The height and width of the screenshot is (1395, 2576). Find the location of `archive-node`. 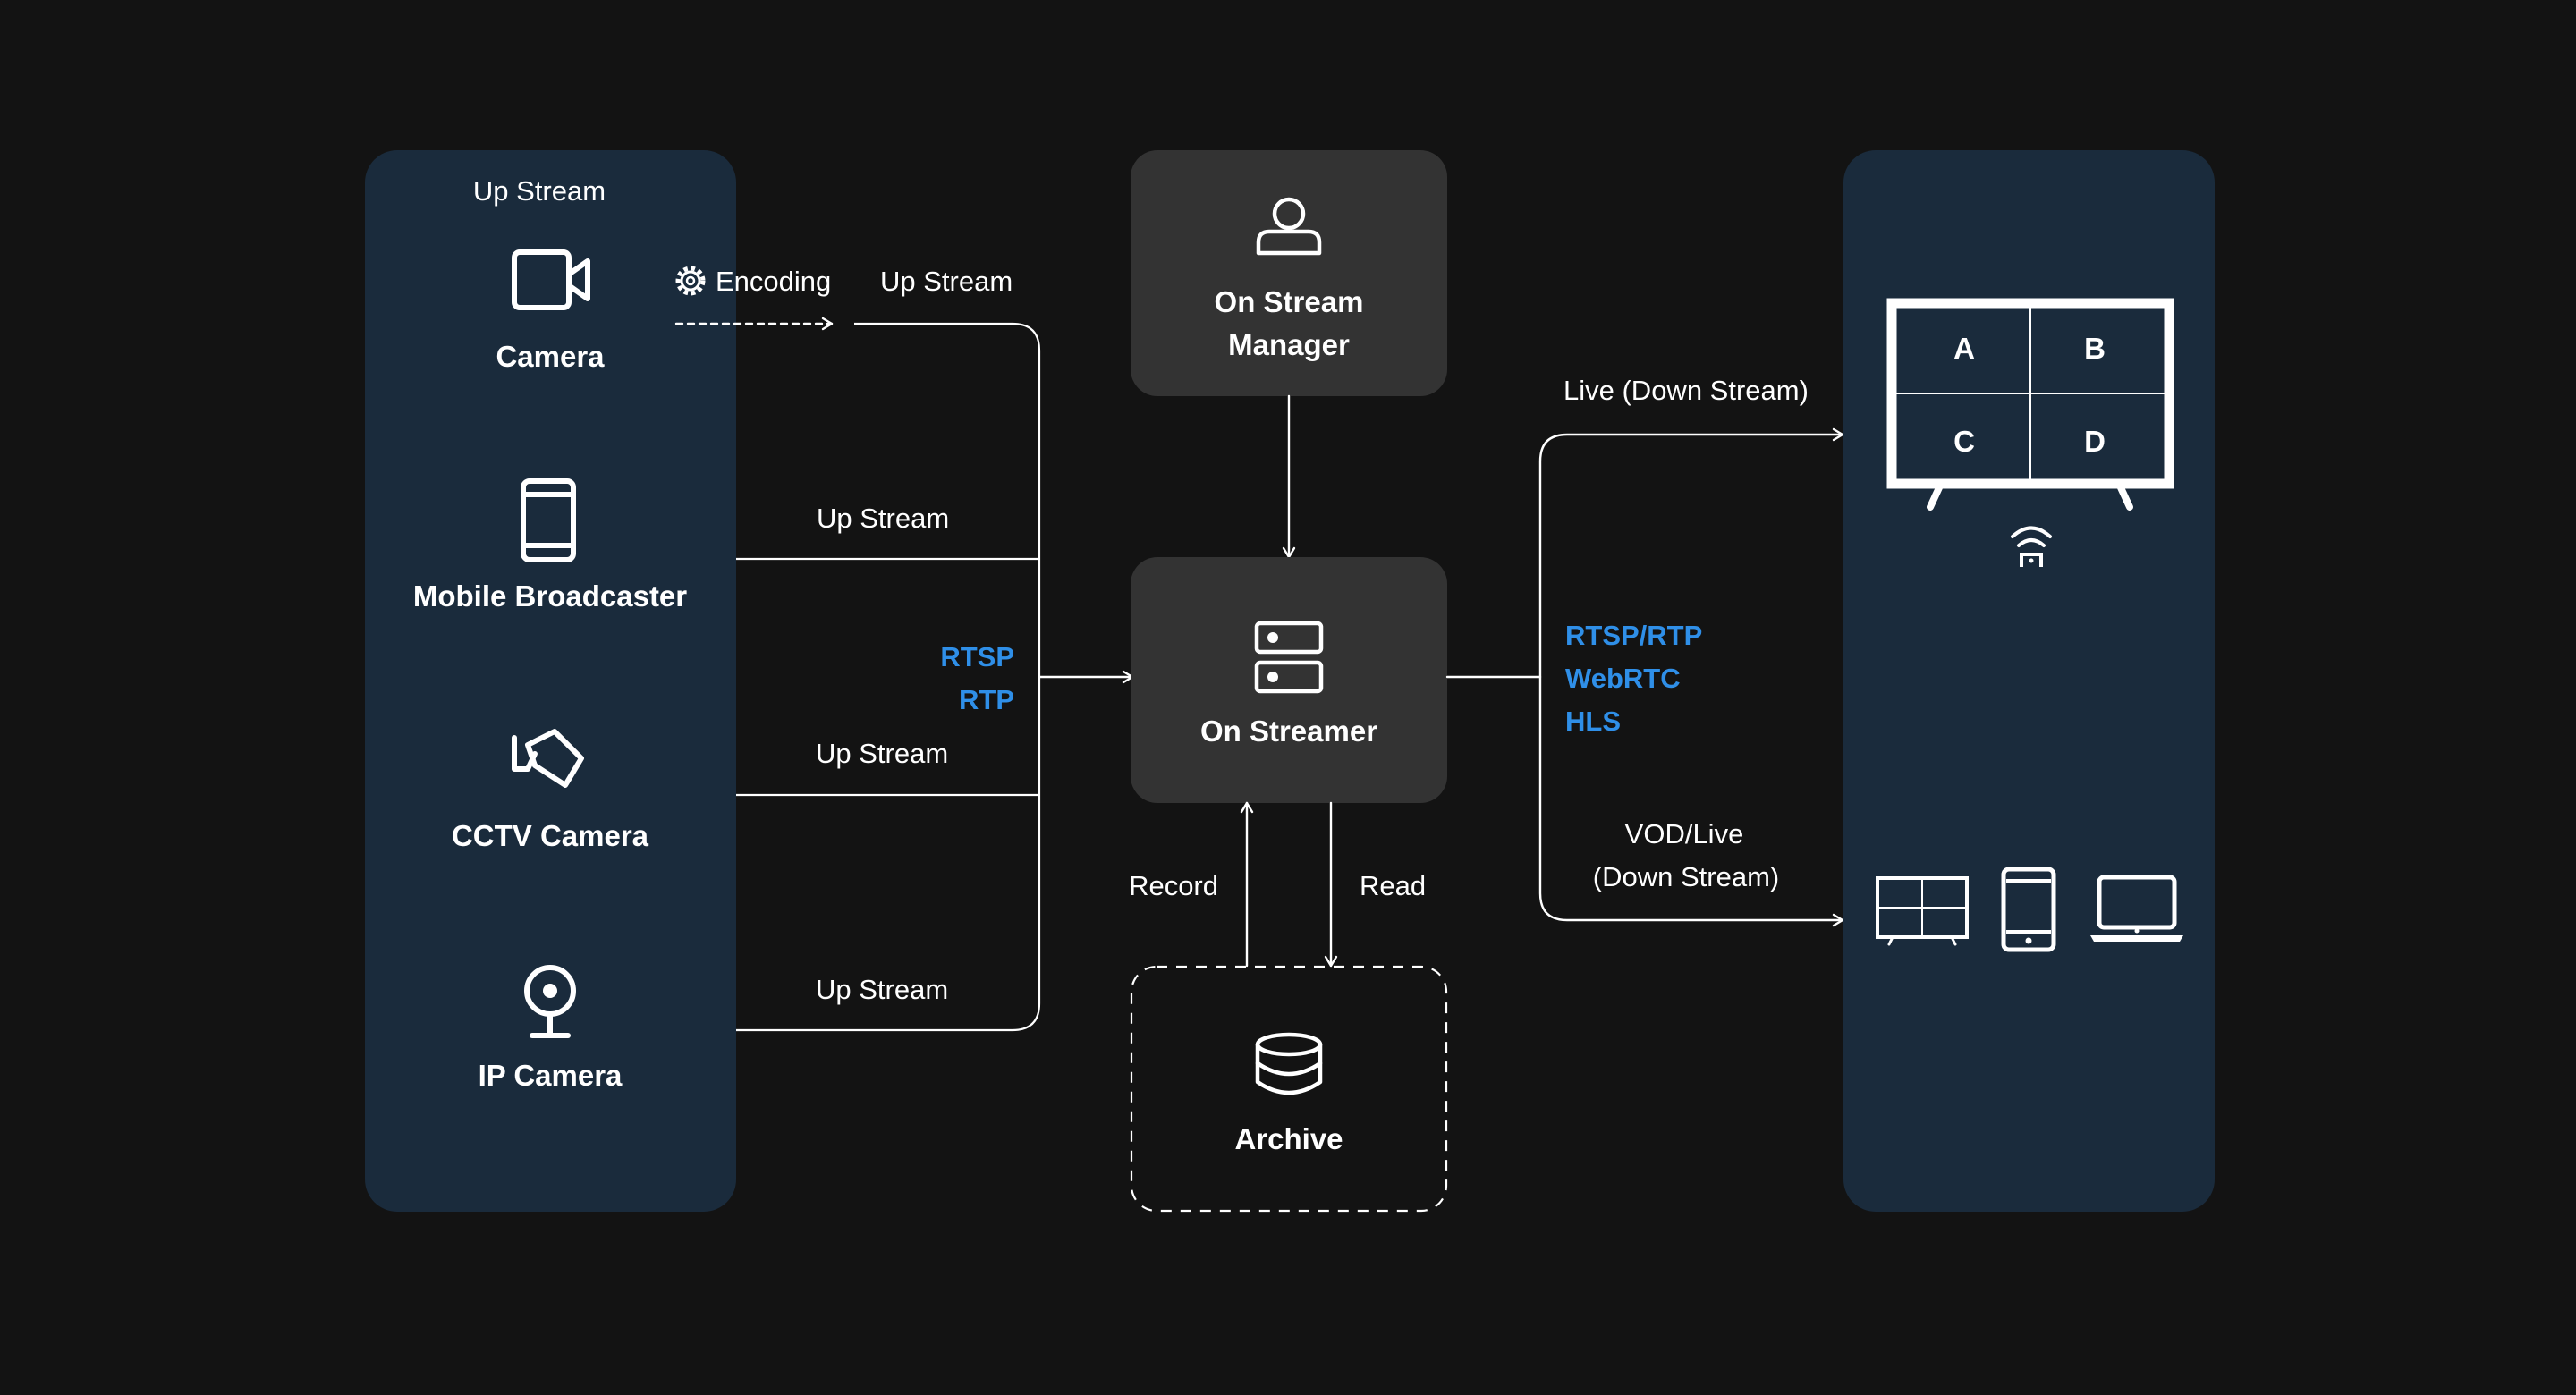

archive-node is located at coordinates (1289, 1089).